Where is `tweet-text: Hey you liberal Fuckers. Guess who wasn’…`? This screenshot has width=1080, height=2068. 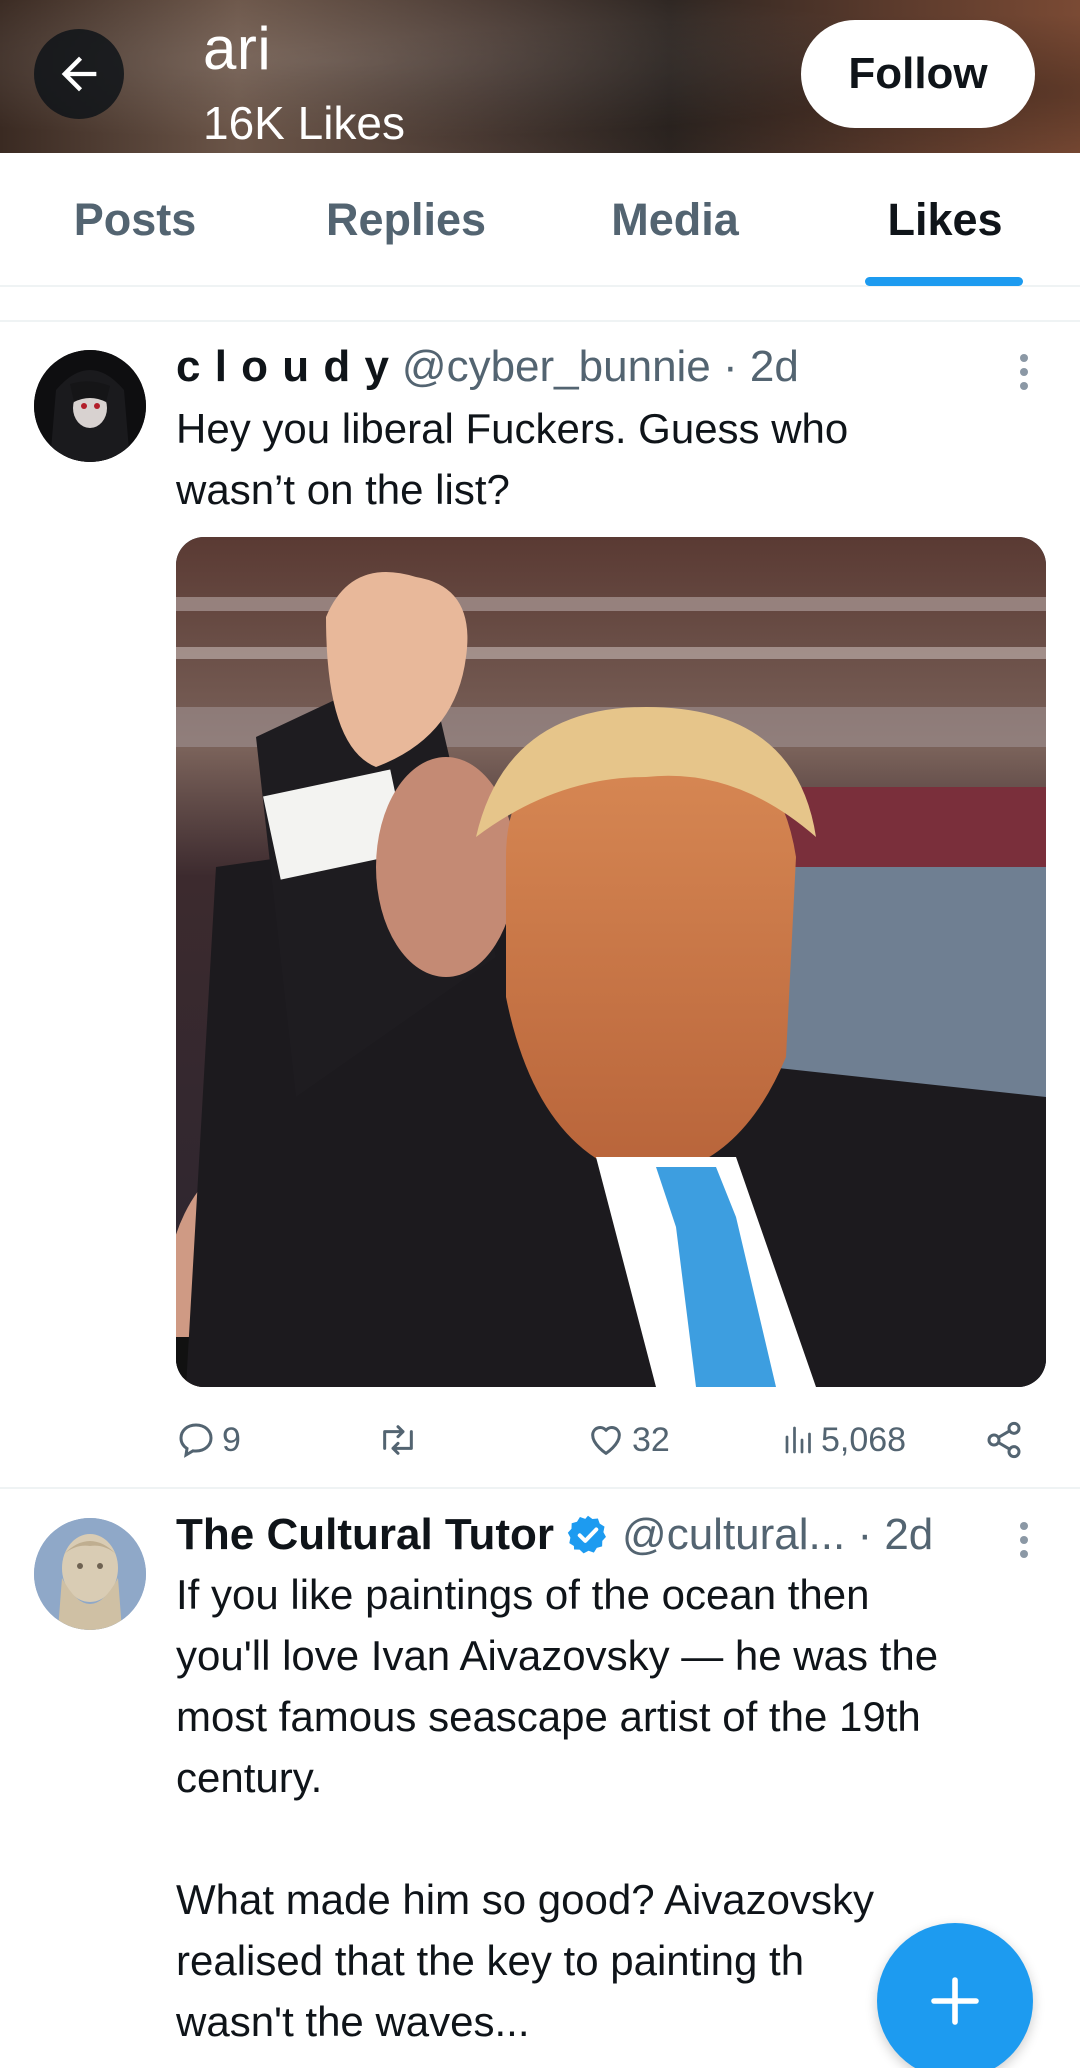 tweet-text: Hey you liberal Fuckers. Guess who wasn’… is located at coordinates (512, 459).